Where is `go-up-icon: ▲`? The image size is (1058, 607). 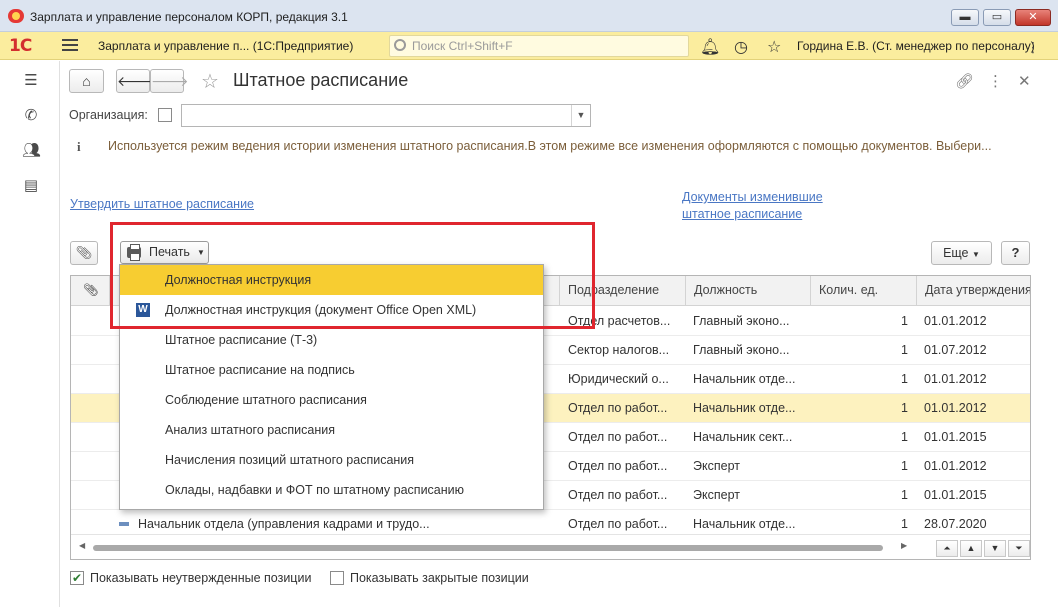 go-up-icon: ▲ is located at coordinates (971, 548).